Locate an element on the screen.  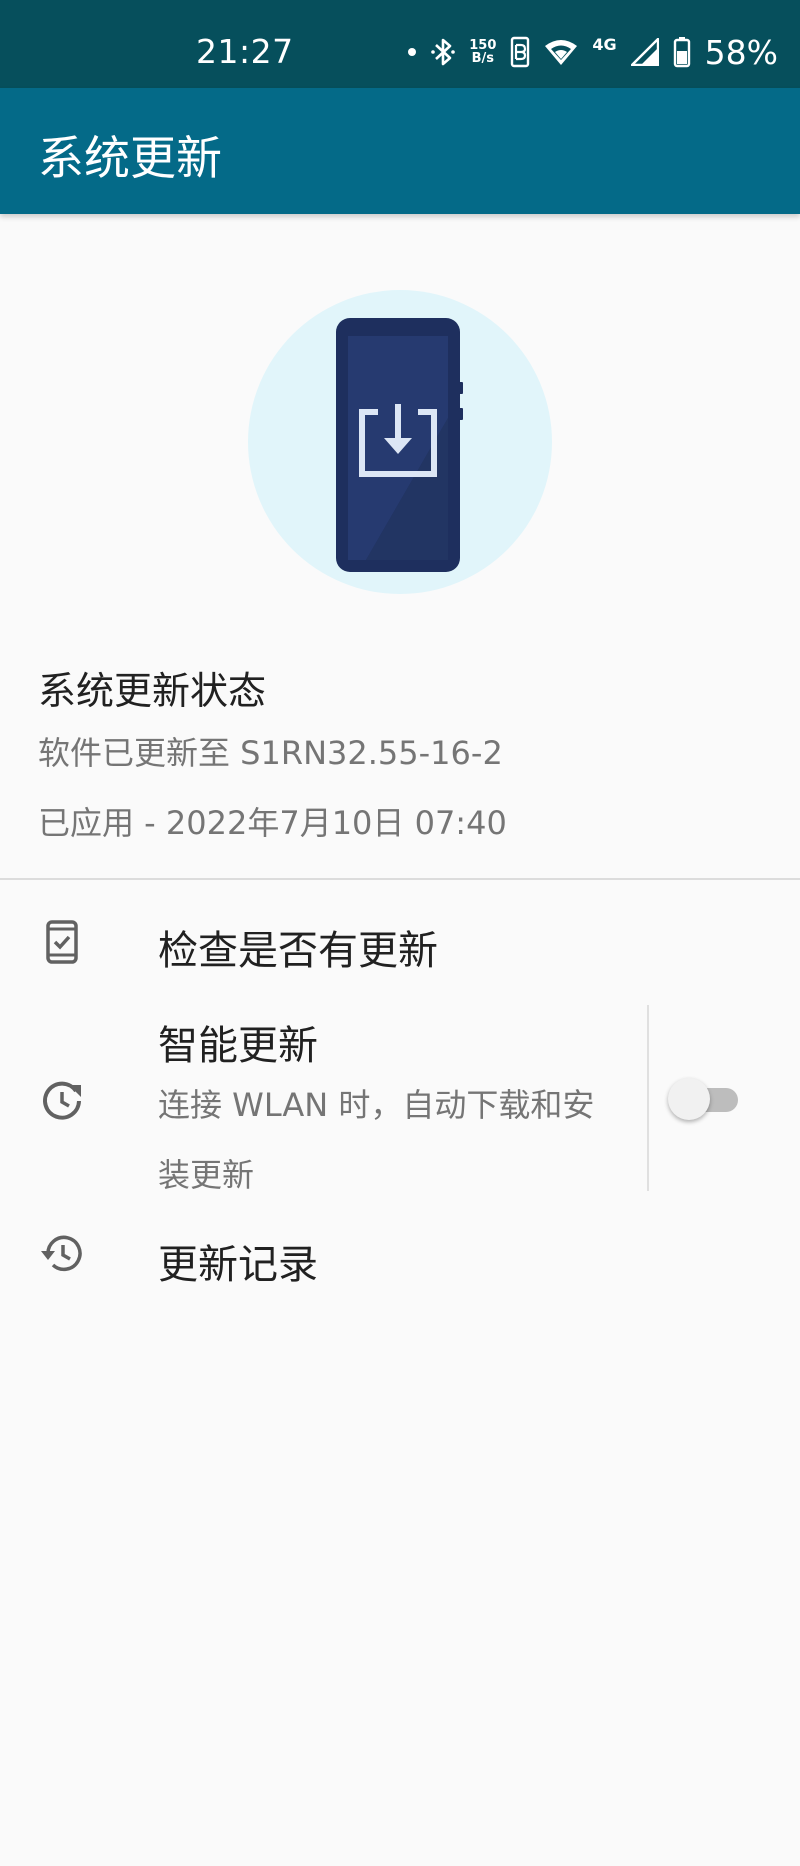
section-divider is located at coordinates (400, 879).